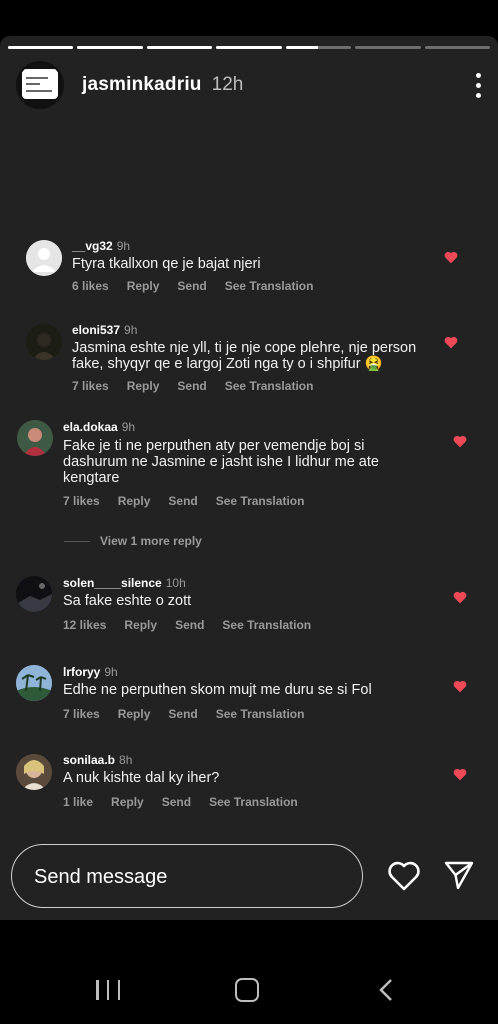 Image resolution: width=498 pixels, height=1024 pixels. What do you see at coordinates (108, 990) in the screenshot?
I see `recent-apps-icon` at bounding box center [108, 990].